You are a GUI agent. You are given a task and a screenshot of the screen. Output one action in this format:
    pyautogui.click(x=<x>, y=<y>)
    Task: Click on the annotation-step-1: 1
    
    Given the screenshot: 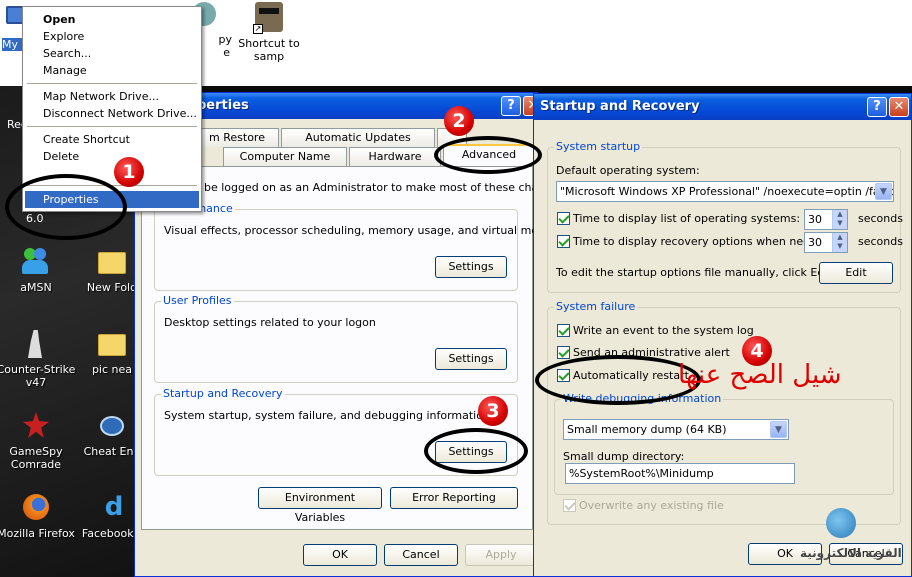 What is the action you would take?
    pyautogui.click(x=129, y=172)
    